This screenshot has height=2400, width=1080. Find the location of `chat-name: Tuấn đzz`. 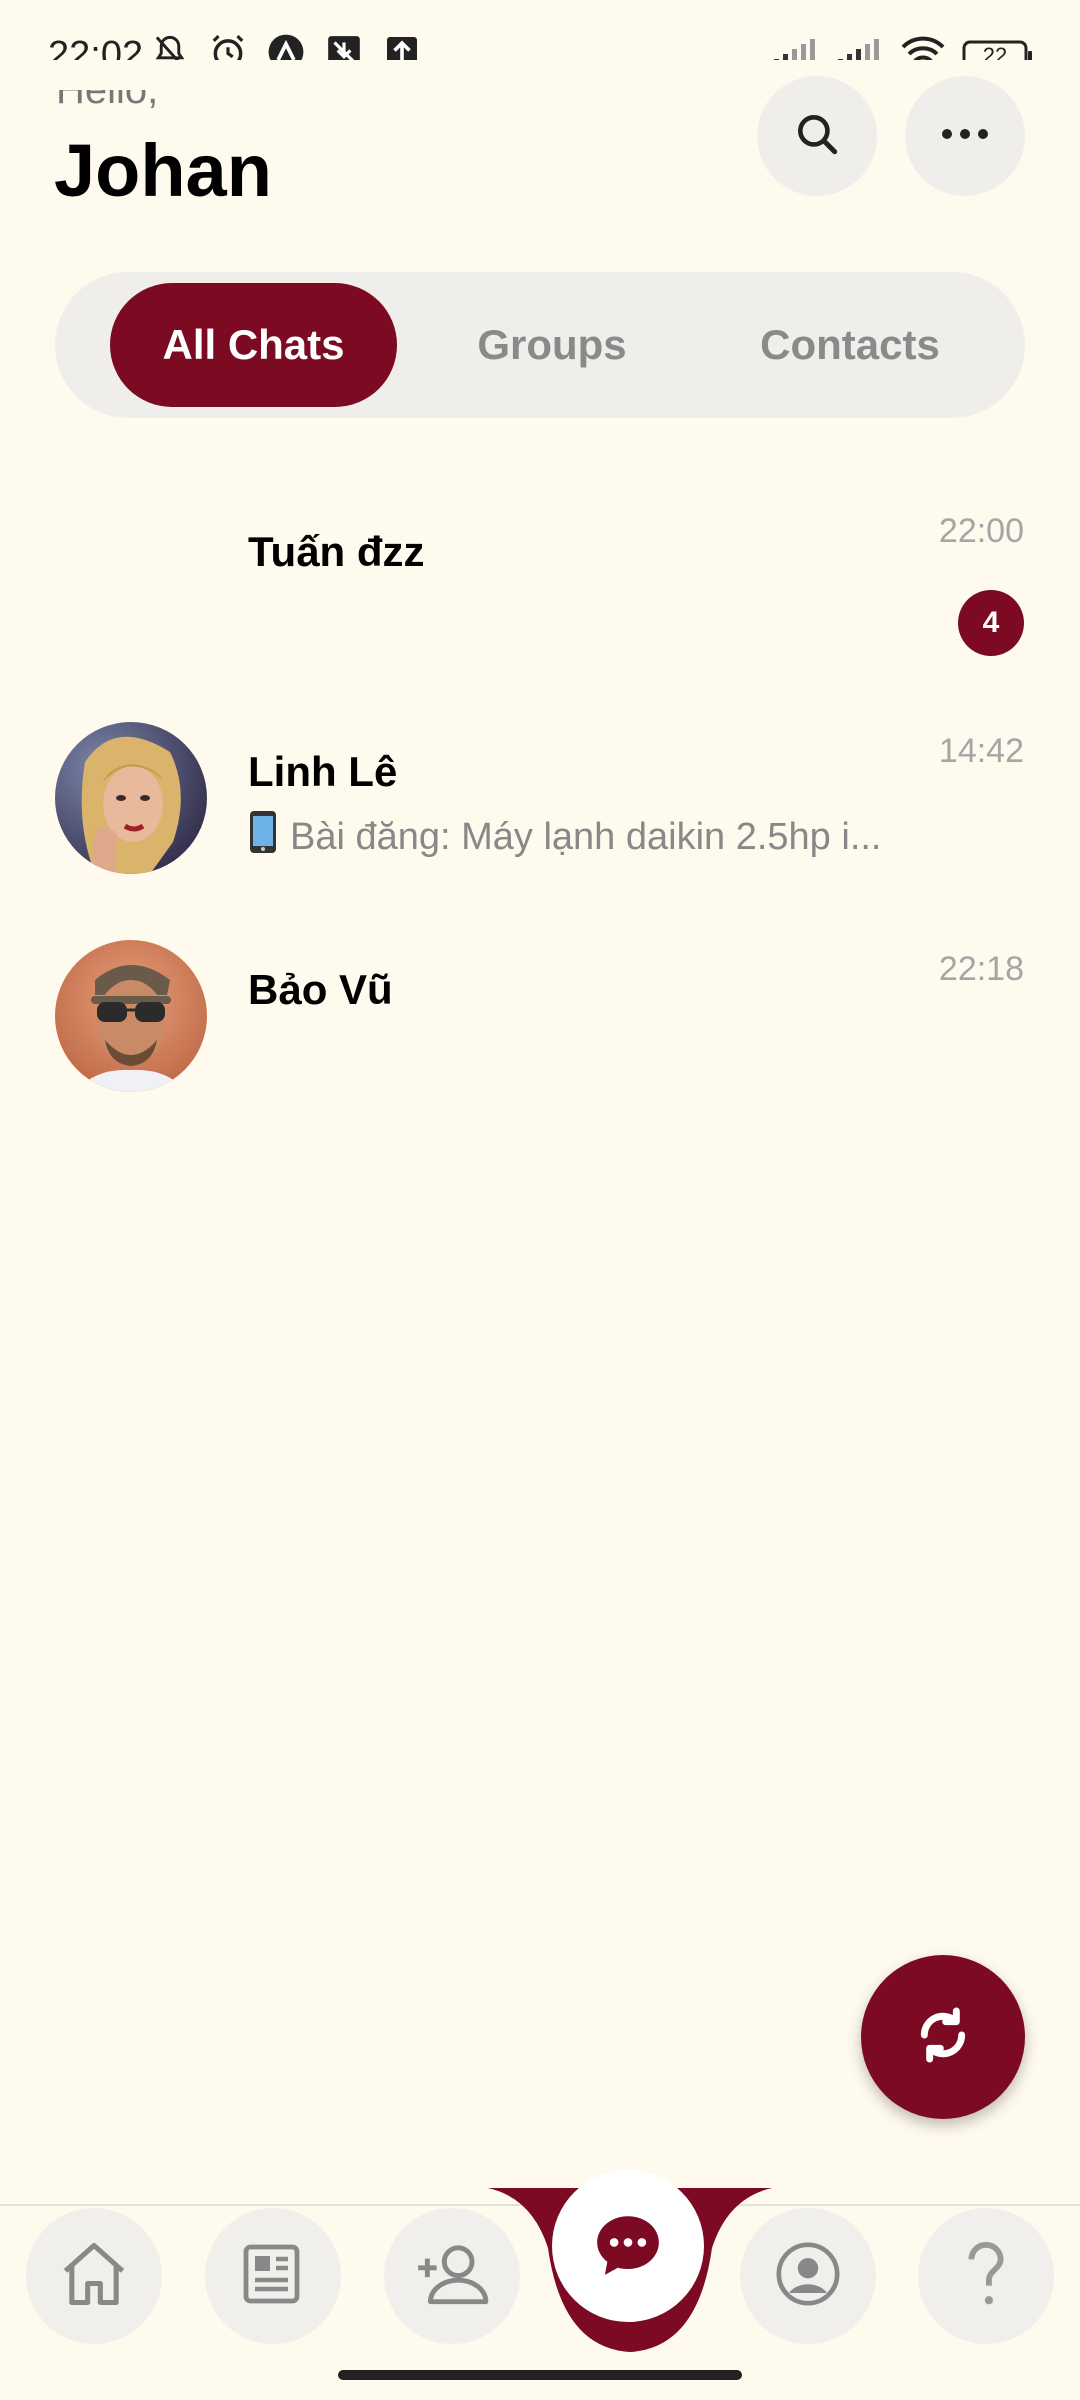

chat-name: Tuấn đzz is located at coordinates (336, 551).